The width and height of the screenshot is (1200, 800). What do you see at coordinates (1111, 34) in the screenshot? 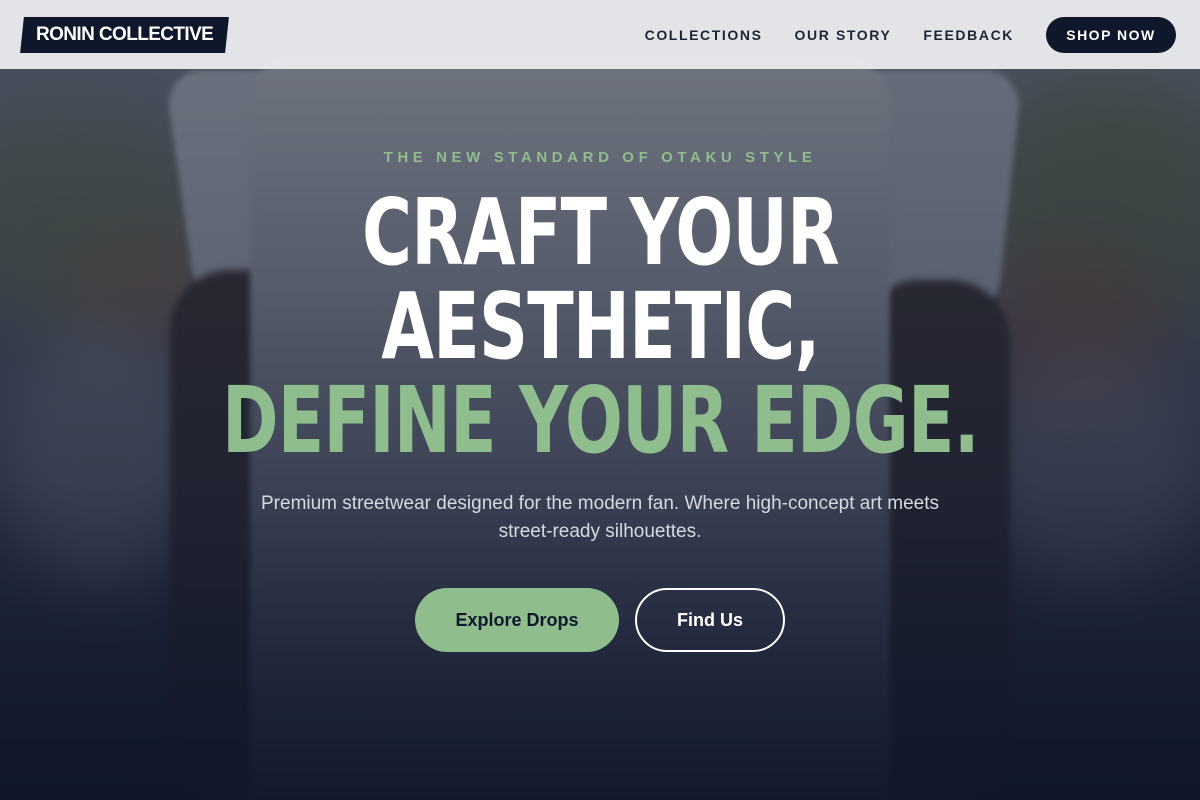
I see `shop-now-button: SHOP NOW` at bounding box center [1111, 34].